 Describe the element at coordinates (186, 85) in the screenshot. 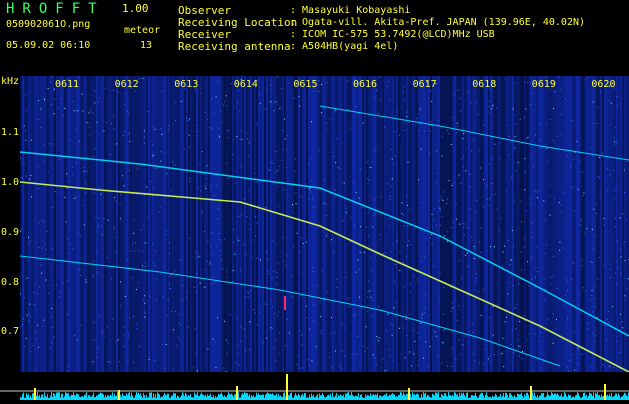

I see `time-tick-label: 0613` at that location.